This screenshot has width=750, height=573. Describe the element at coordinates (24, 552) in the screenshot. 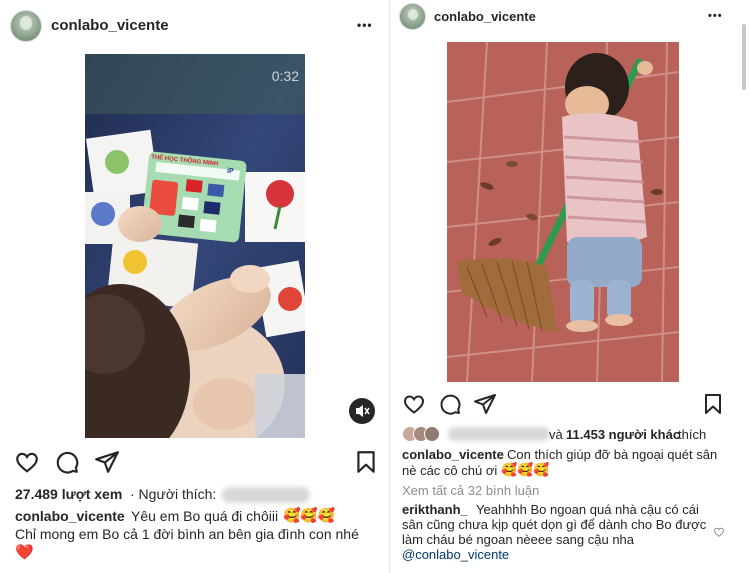

I see `heart-emoji: ❤️` at that location.